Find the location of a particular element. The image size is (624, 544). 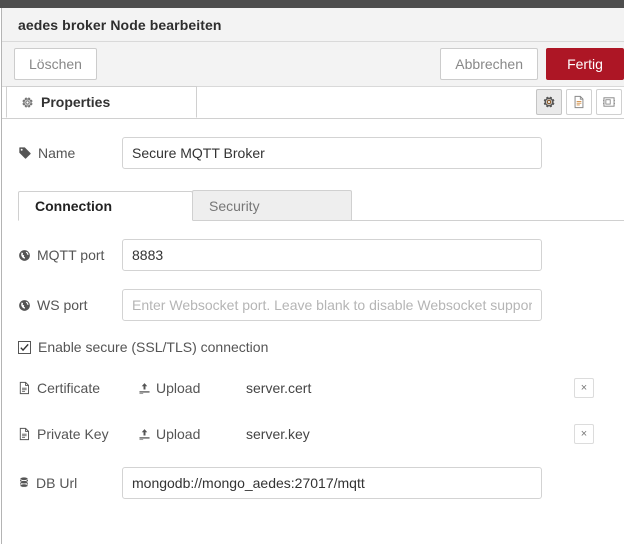

certificate-upload-button: Upload is located at coordinates (192, 388).